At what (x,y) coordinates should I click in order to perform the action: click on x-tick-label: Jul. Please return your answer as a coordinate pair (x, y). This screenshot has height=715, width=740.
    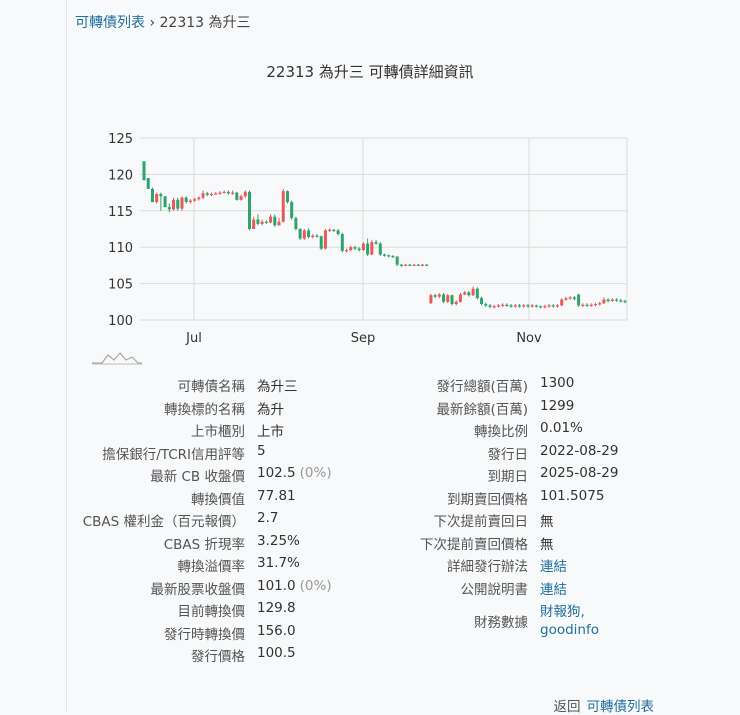
    Looking at the image, I should click on (193, 338).